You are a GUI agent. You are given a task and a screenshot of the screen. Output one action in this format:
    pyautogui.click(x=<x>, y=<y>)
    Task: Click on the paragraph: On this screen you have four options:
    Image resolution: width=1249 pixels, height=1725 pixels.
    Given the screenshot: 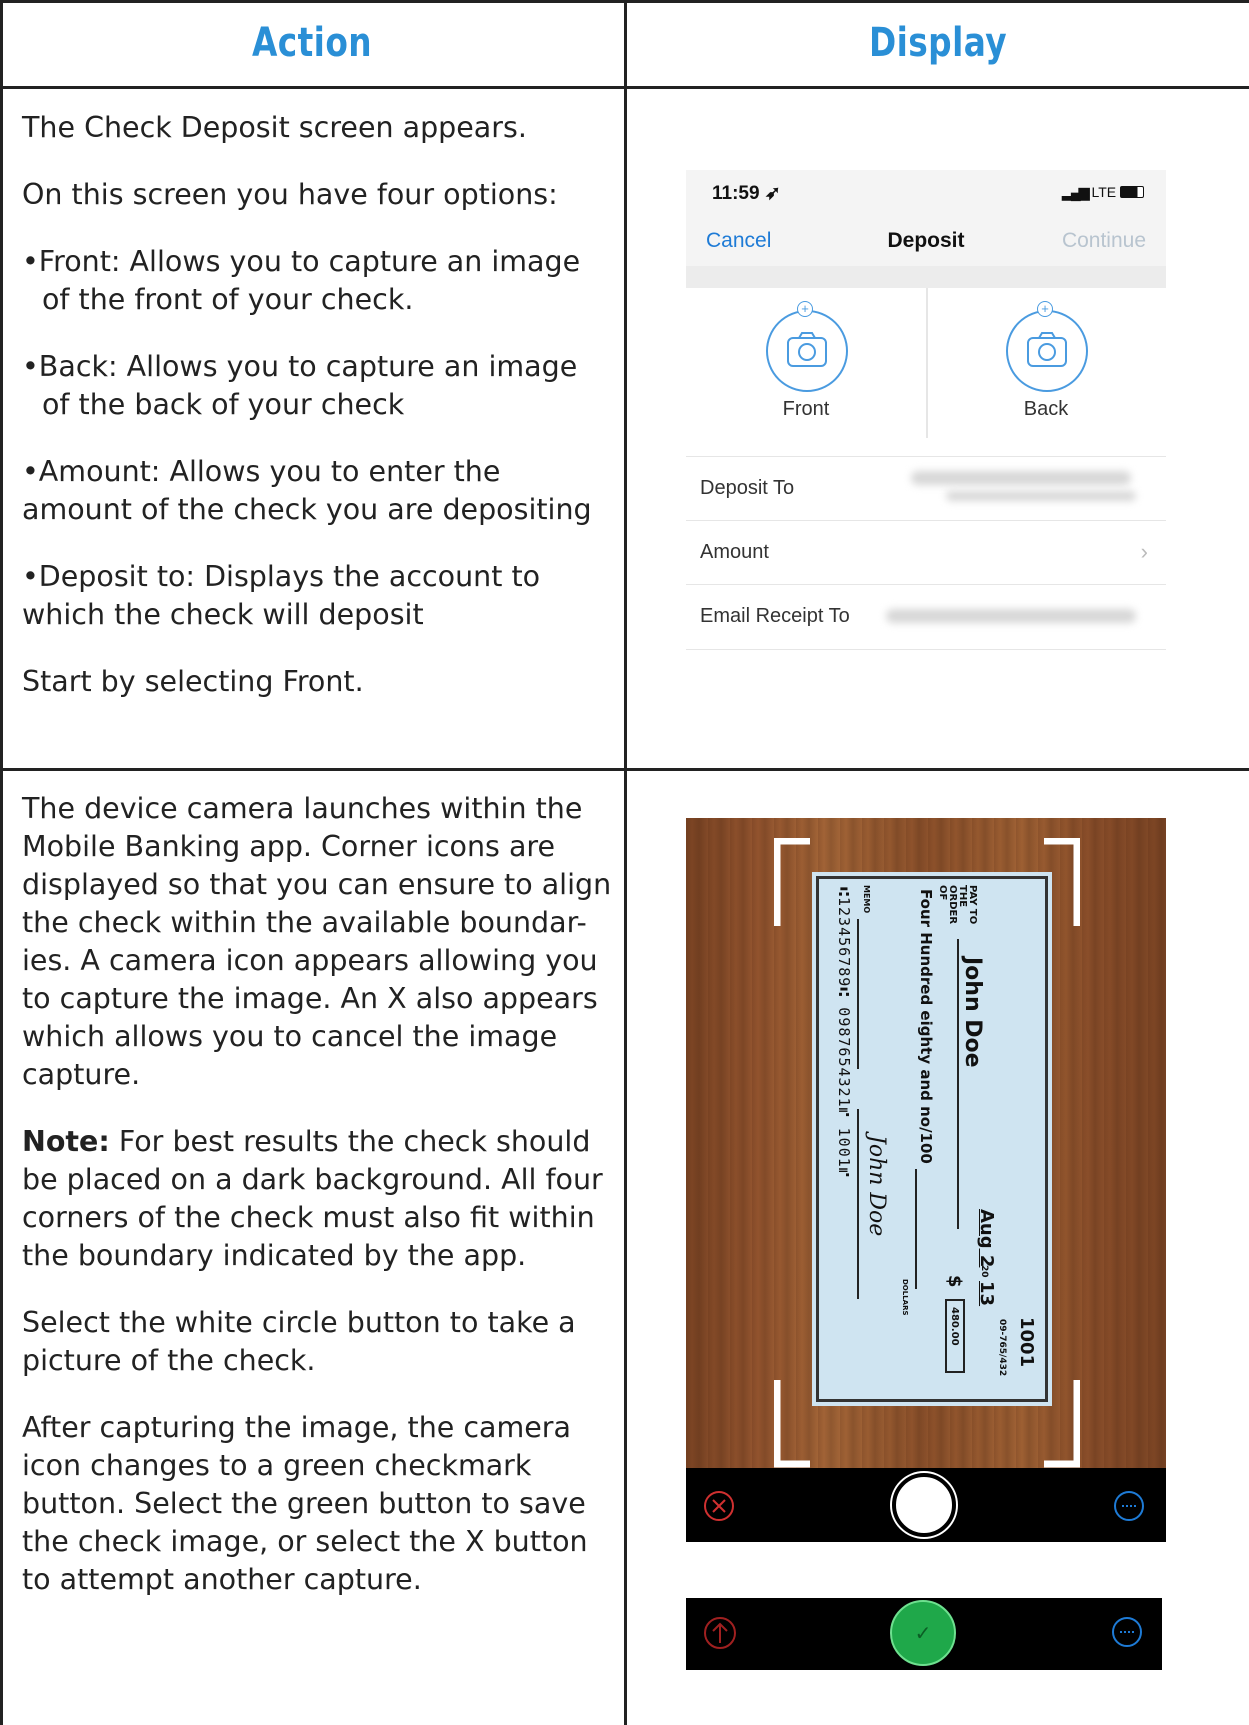 What is the action you would take?
    pyautogui.click(x=290, y=194)
    